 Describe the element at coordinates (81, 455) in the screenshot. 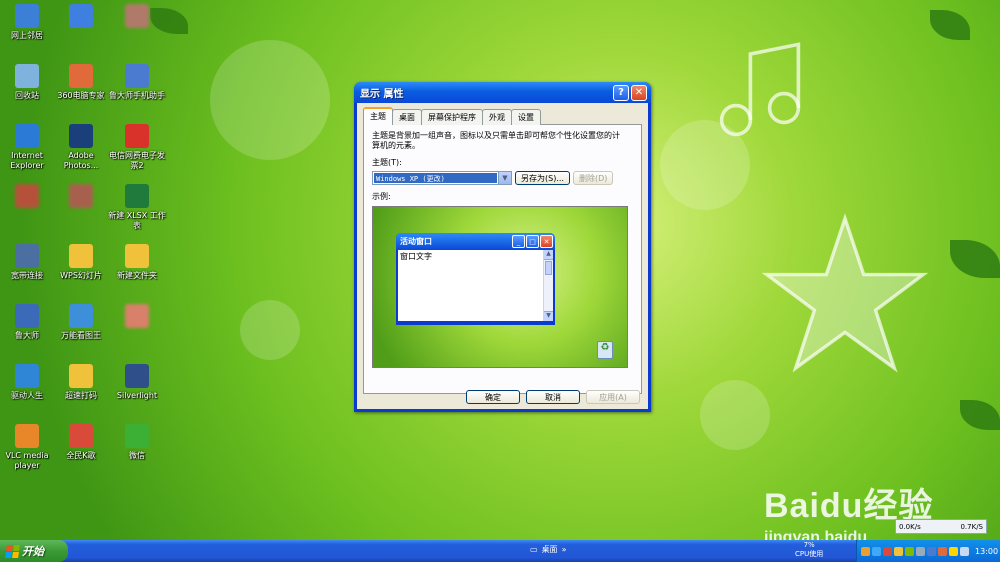

I see `desktop-icon-label: 全民K歌` at that location.